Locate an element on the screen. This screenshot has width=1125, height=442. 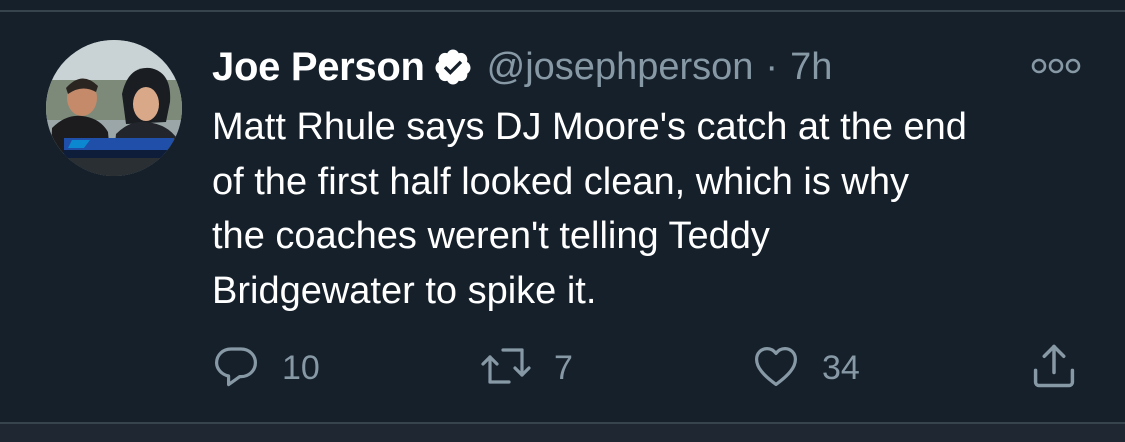
share-icon is located at coordinates (1054, 368).